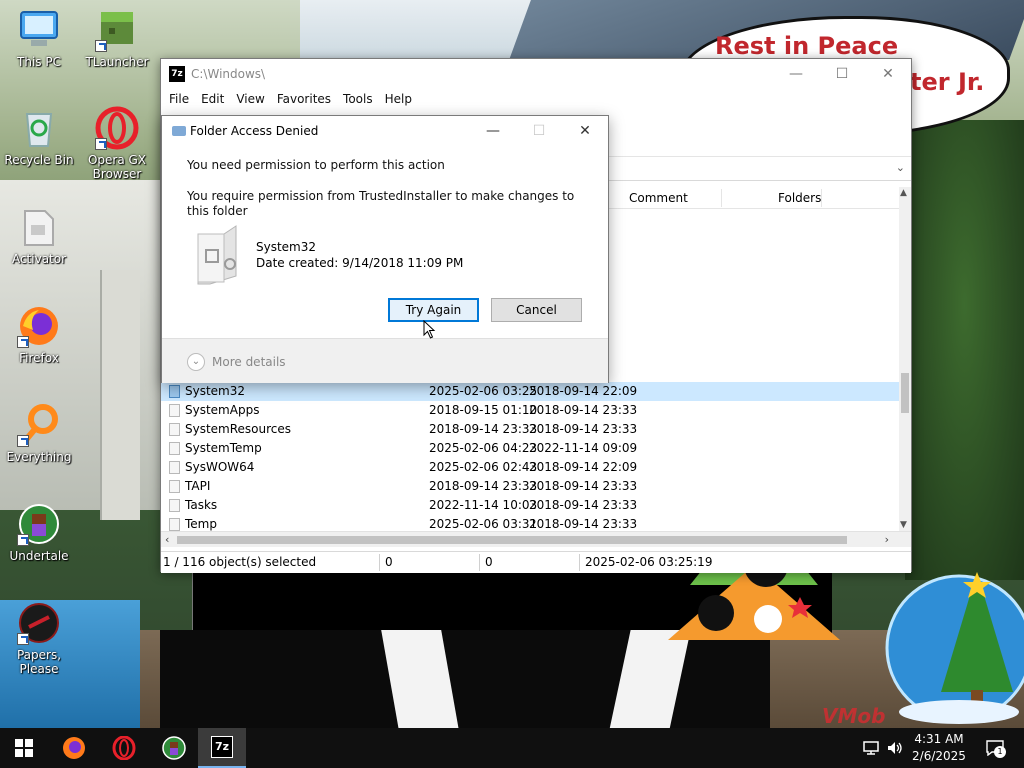  Describe the element at coordinates (954, 648) in the screenshot. I see `snow-globe` at that location.